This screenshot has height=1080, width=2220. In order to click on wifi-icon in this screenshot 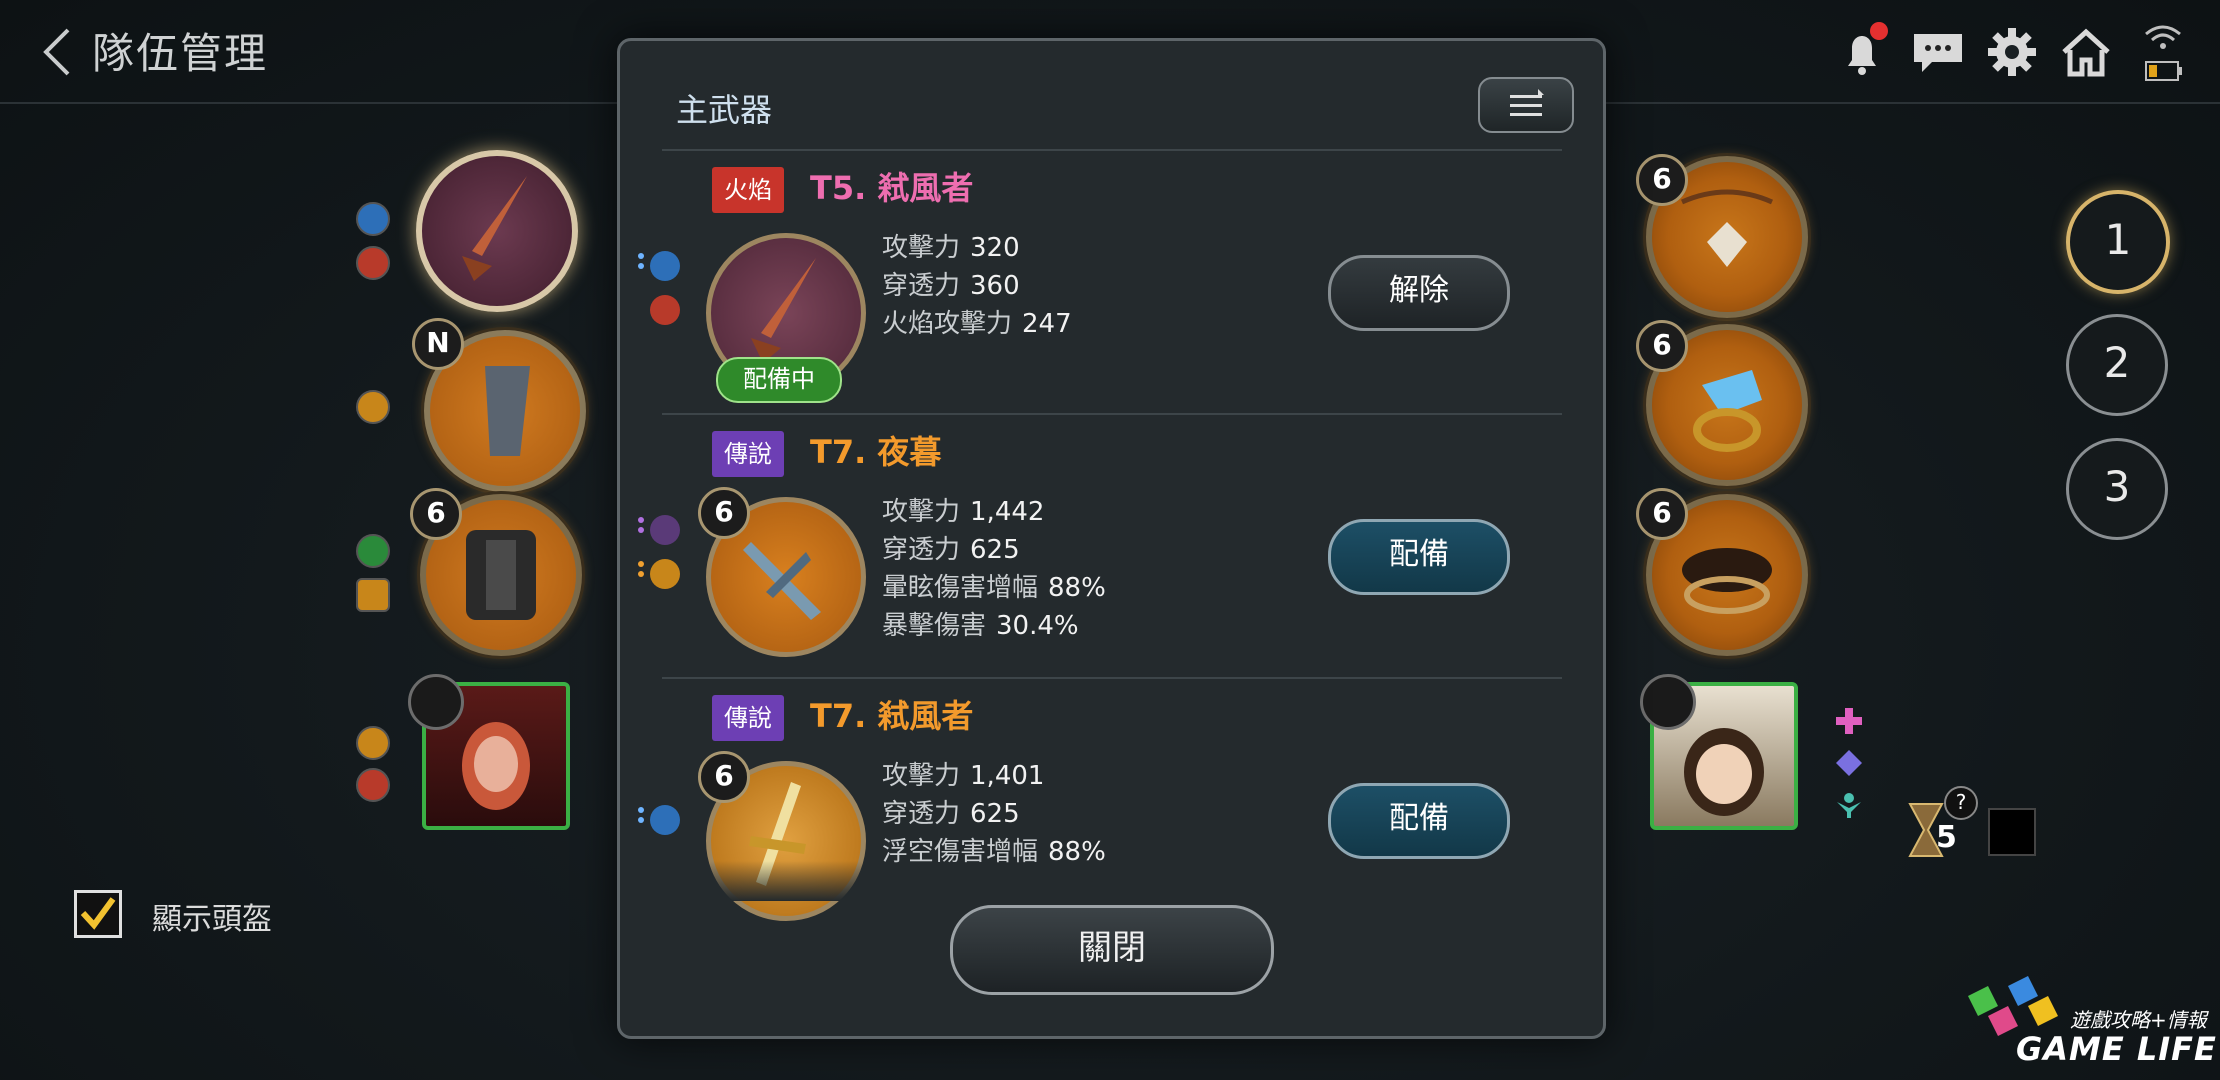, I will do `click(2163, 53)`.